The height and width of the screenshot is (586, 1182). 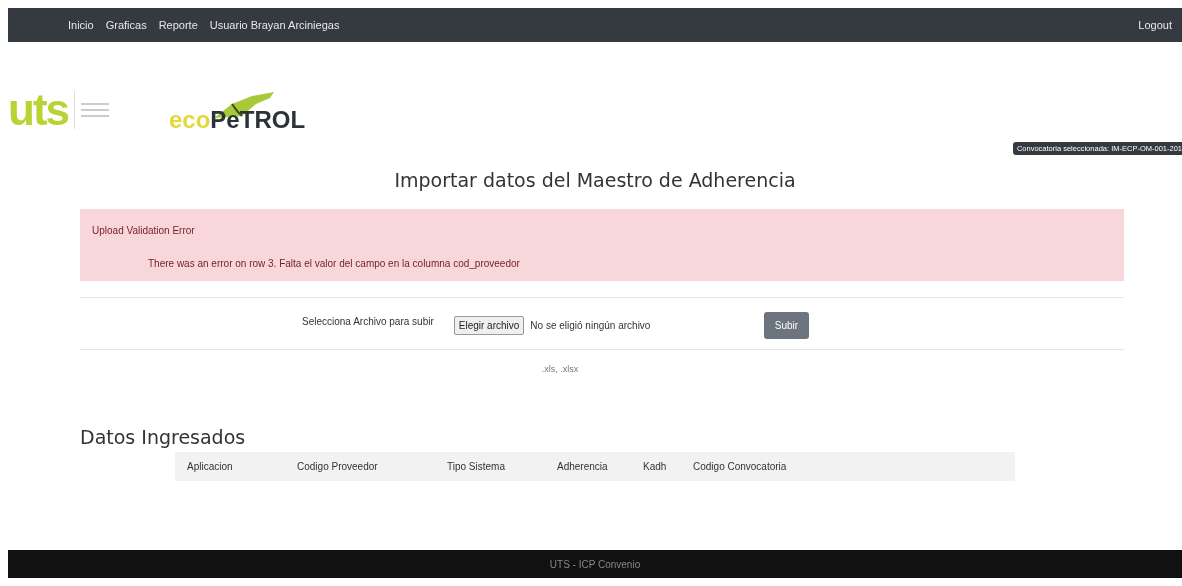 I want to click on logo: ecoPeTROL, so click(x=237, y=120).